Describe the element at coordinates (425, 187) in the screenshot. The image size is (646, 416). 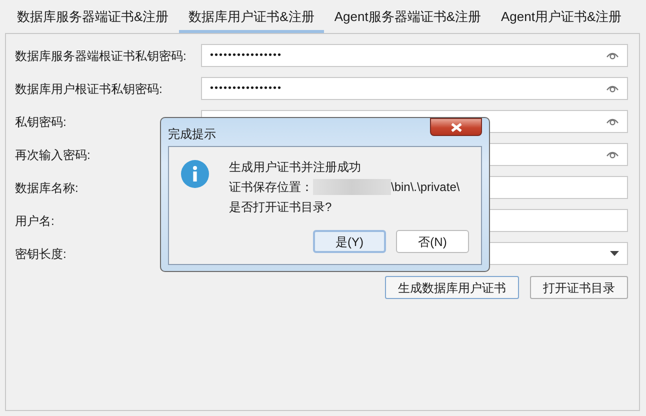
I see `path-text: \bin\.\private\` at that location.